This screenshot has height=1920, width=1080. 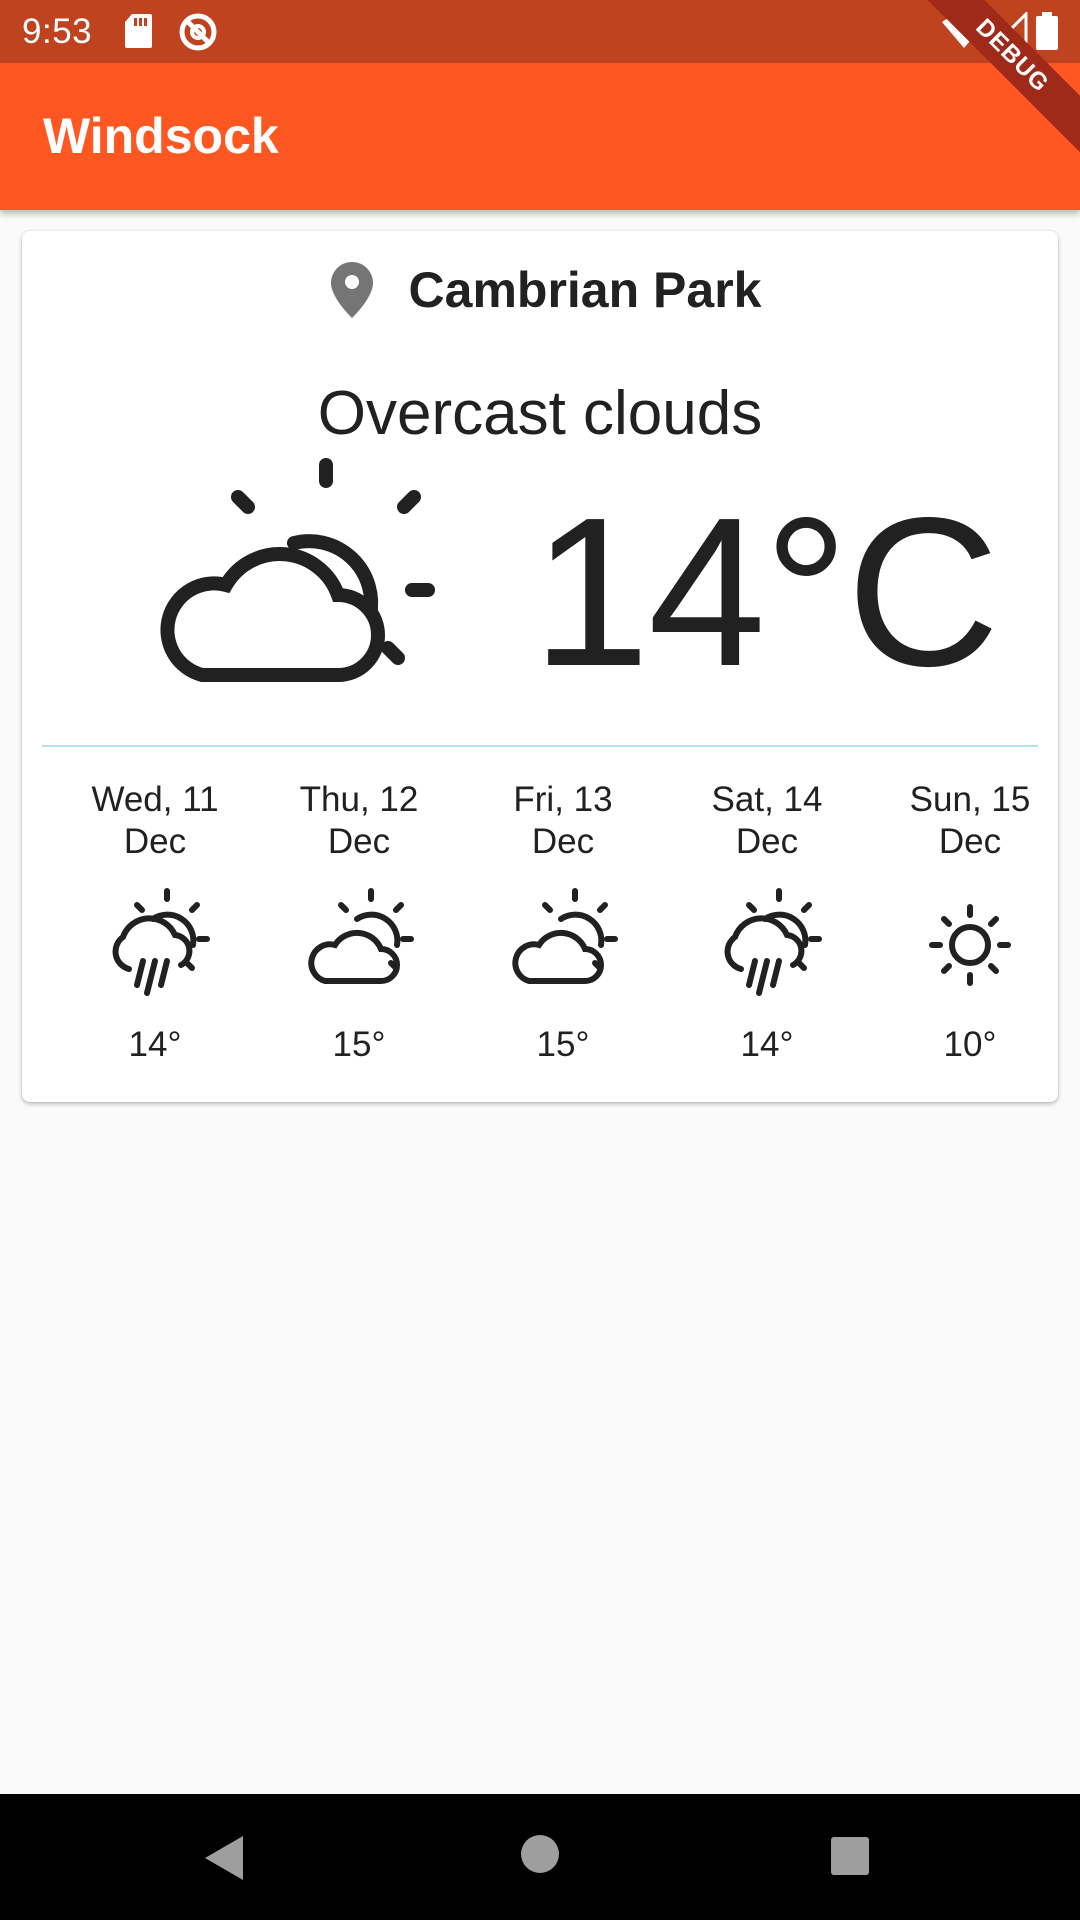 I want to click on forecast-day-label: Fri, 13, so click(x=563, y=799).